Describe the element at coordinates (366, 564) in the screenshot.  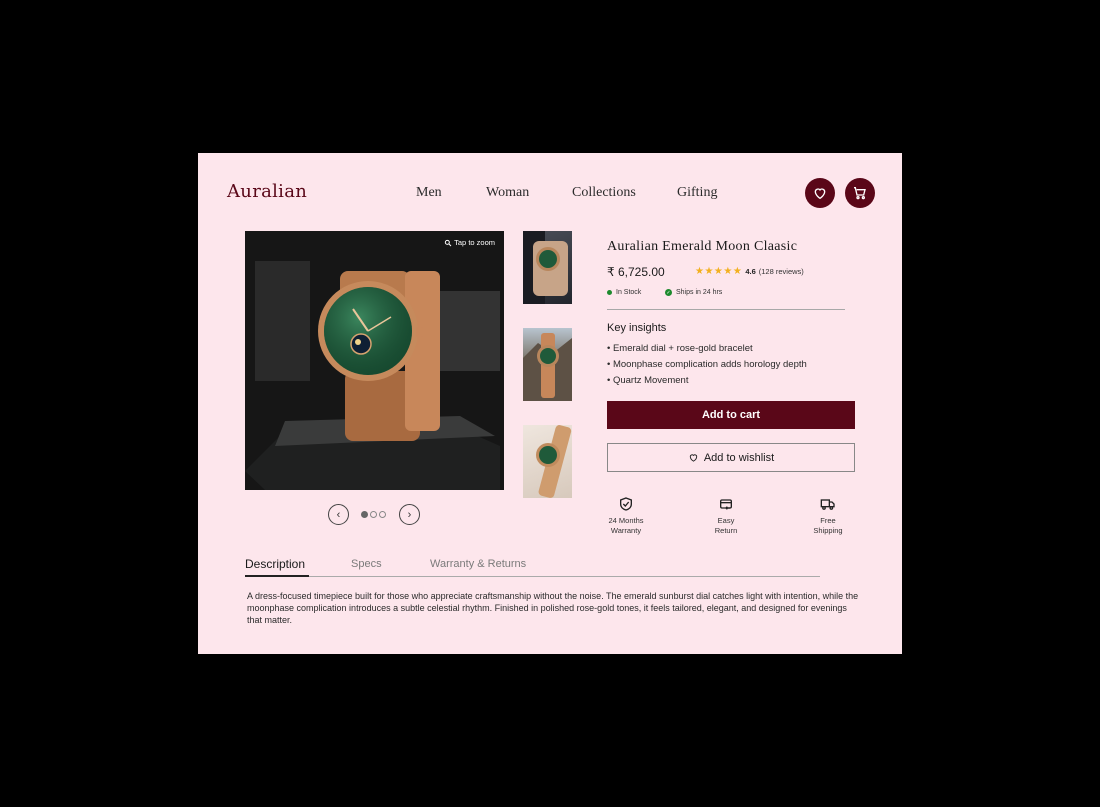
I see `tab-specs: Specs` at that location.